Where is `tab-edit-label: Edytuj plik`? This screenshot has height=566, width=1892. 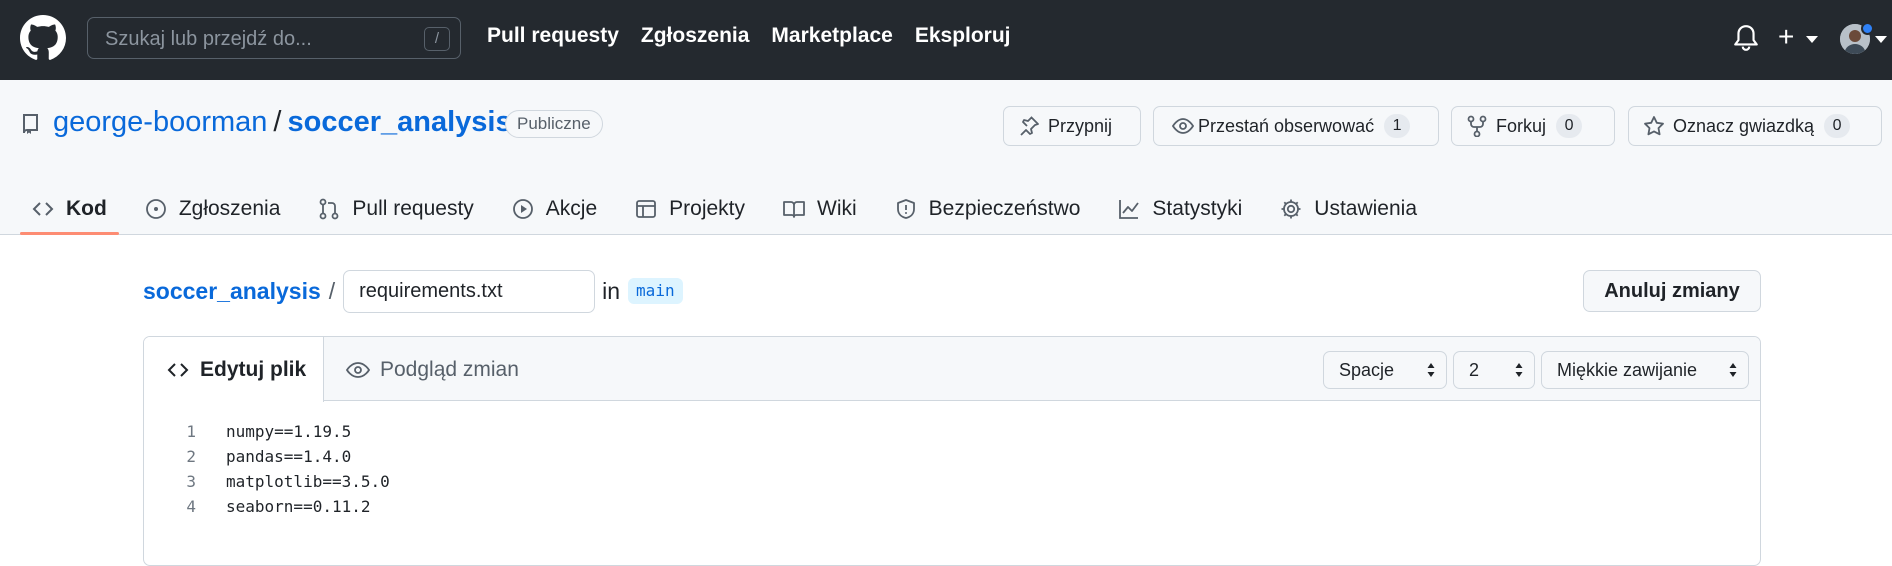
tab-edit-label: Edytuj plik is located at coordinates (253, 369).